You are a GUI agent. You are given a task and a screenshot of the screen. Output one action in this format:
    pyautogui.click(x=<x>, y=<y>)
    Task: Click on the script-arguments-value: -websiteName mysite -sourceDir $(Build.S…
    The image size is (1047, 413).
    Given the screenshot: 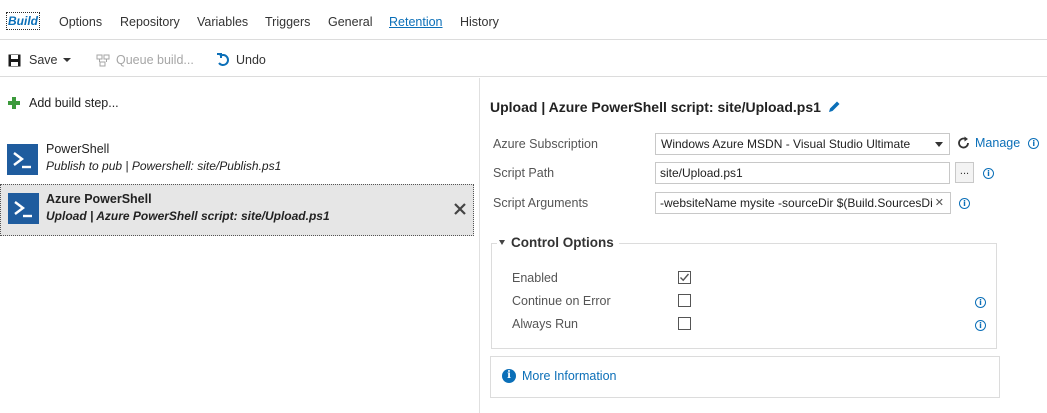 What is the action you would take?
    pyautogui.click(x=798, y=203)
    